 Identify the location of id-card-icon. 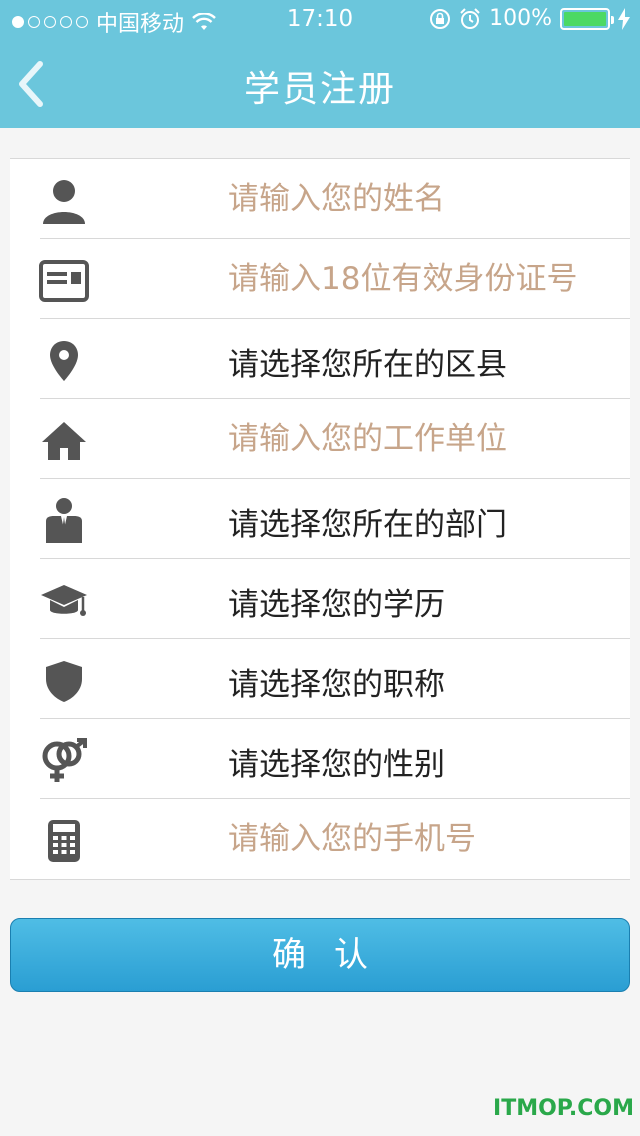
(64, 281).